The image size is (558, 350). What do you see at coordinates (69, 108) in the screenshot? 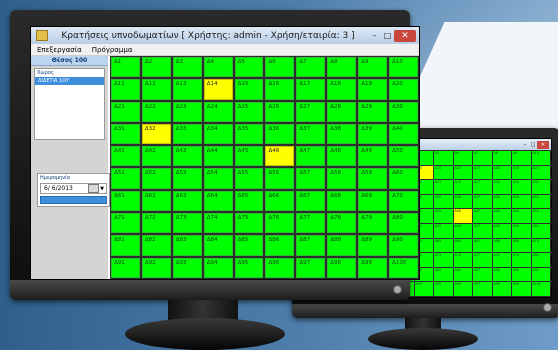
I see `space-list: ΔΙΔΕΤΙΑ 1ΟΥ` at bounding box center [69, 108].